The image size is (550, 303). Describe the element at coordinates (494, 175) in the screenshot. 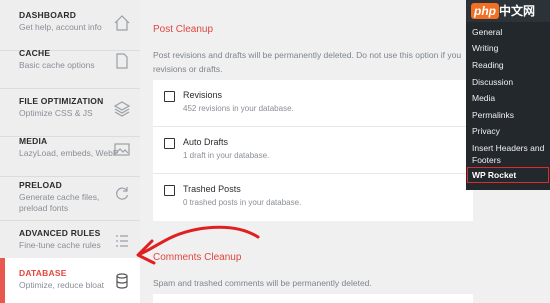

I see `wp-menu-item-wp-rocket: WP Rocket` at that location.